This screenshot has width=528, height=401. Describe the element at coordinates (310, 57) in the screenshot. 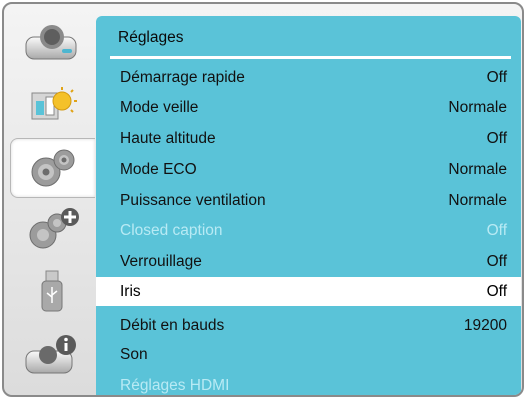

I see `title-divider` at that location.